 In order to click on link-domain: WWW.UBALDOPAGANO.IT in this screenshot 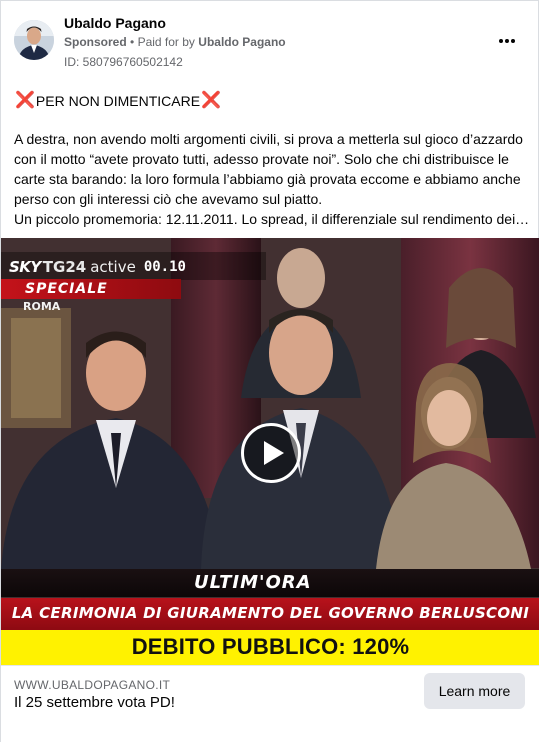, I will do `click(92, 685)`.